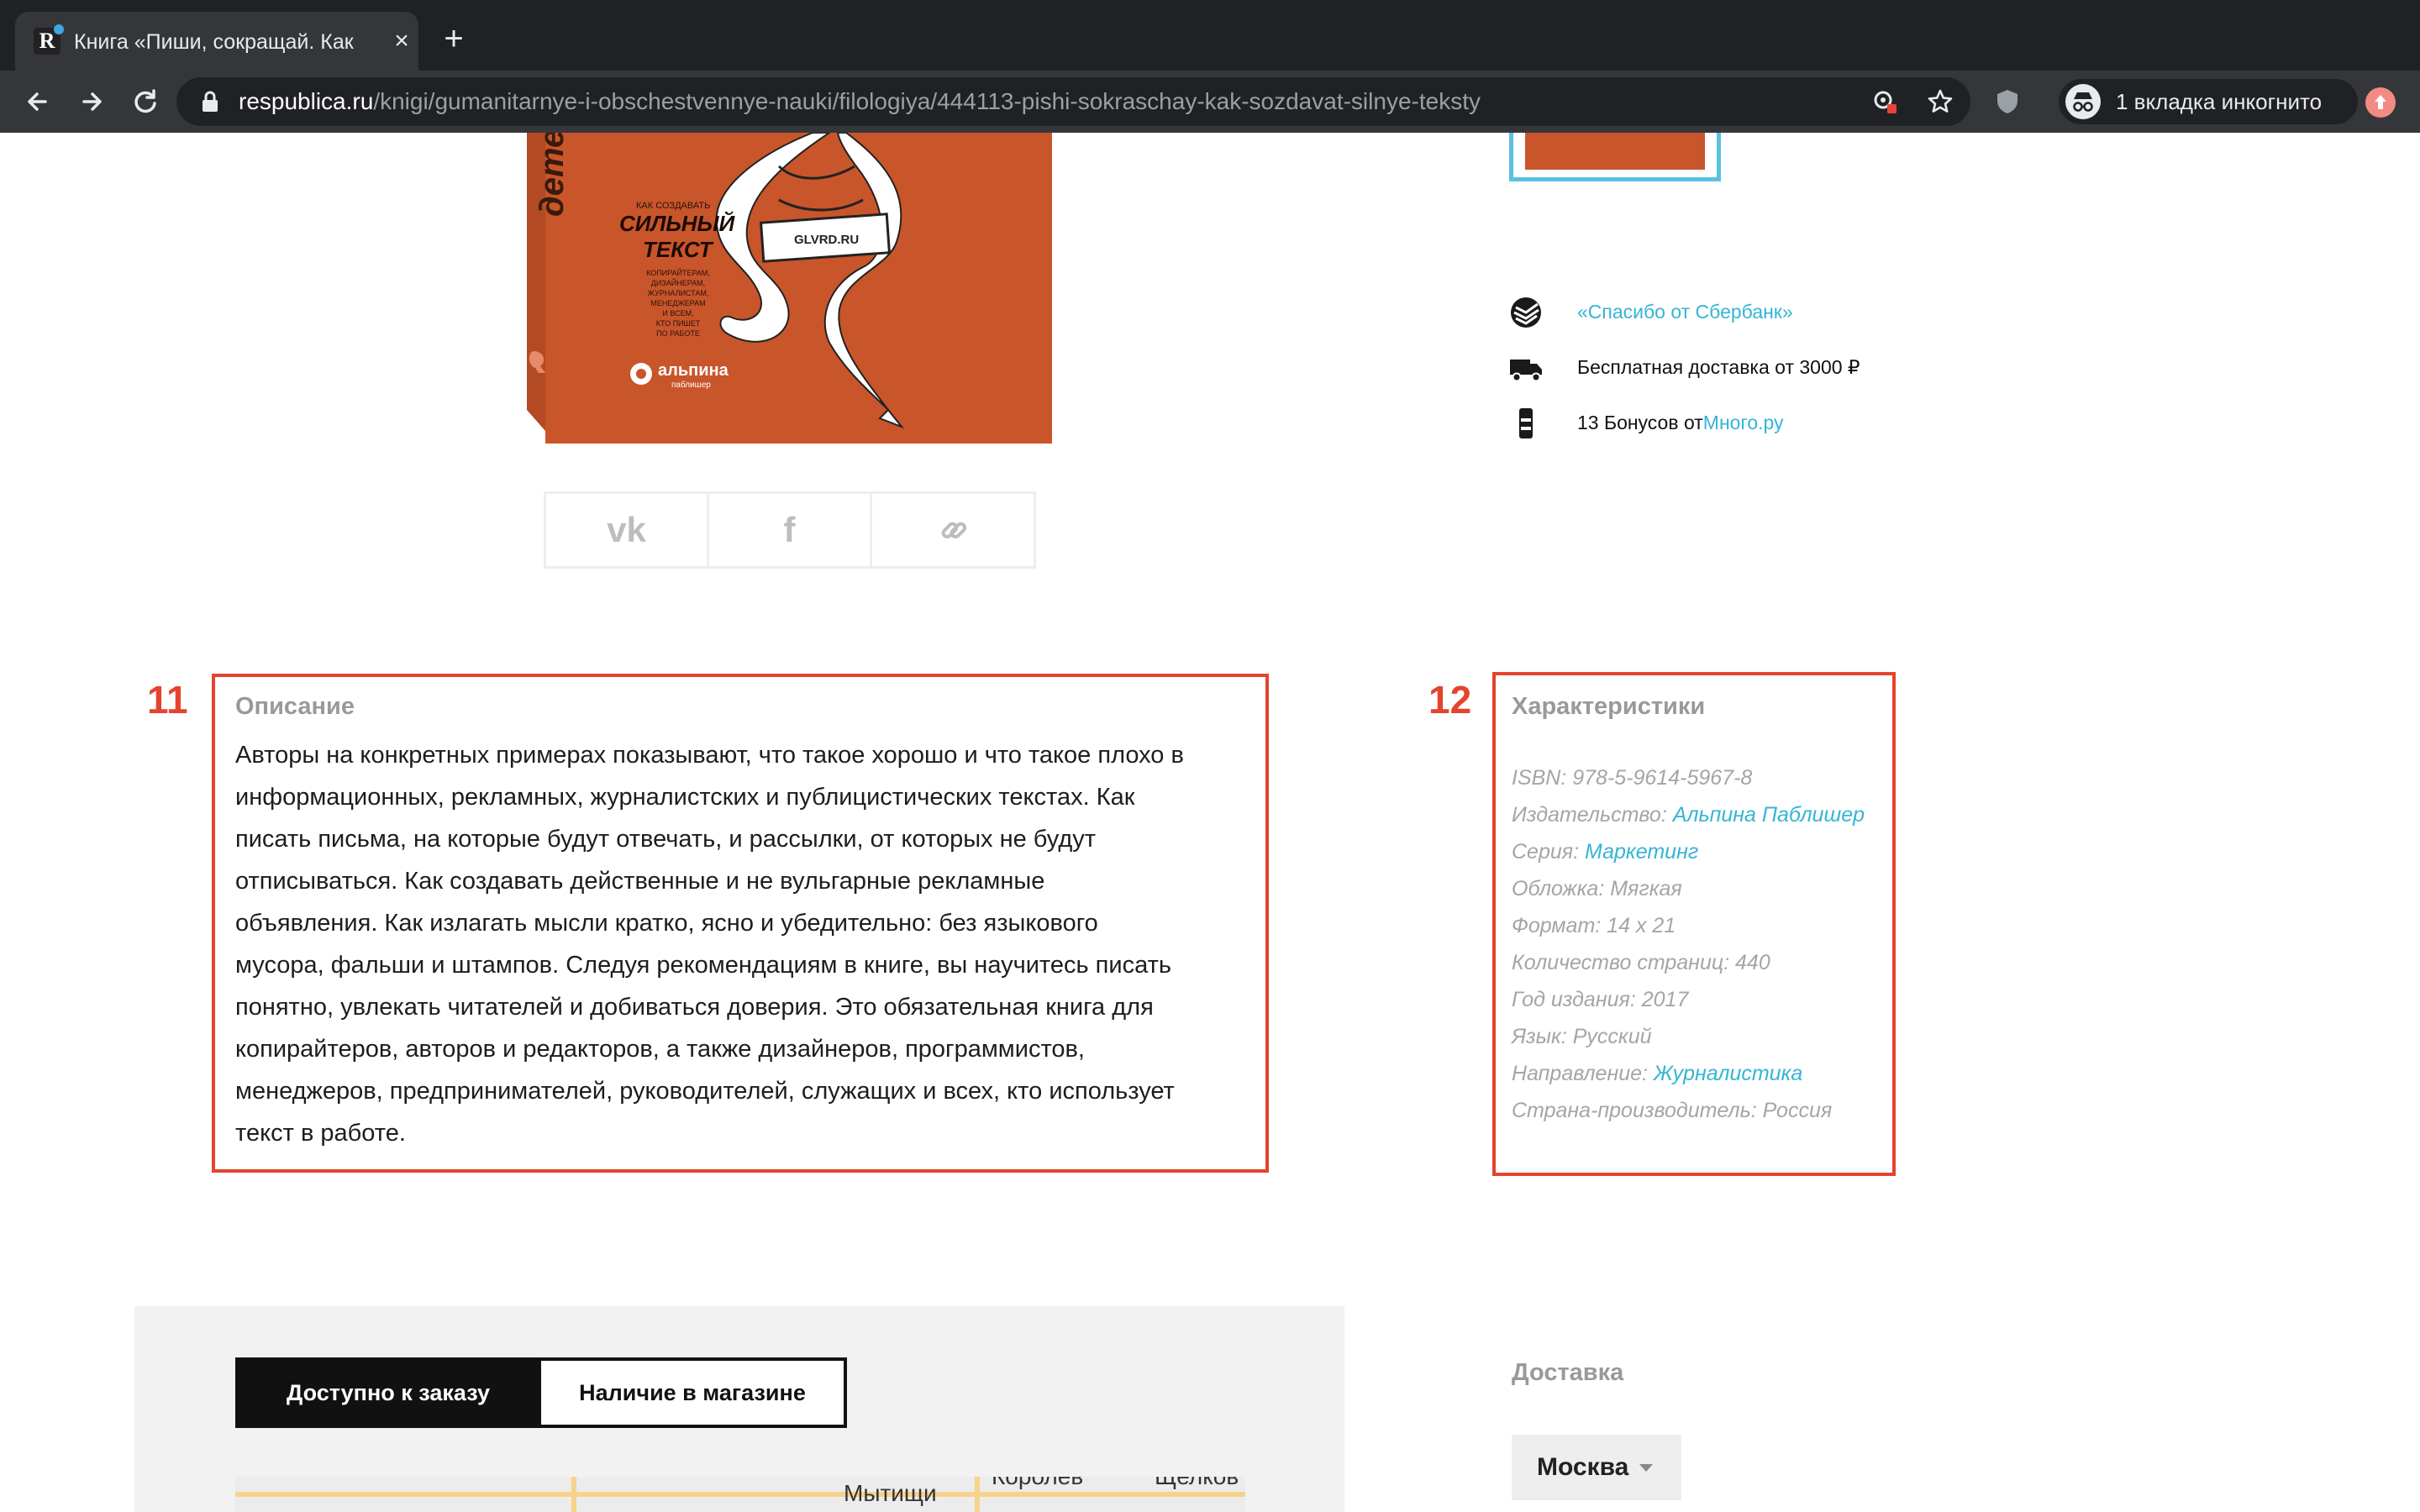  What do you see at coordinates (388, 1392) in the screenshot?
I see `tab-available-to-order: Доступно к заказу` at bounding box center [388, 1392].